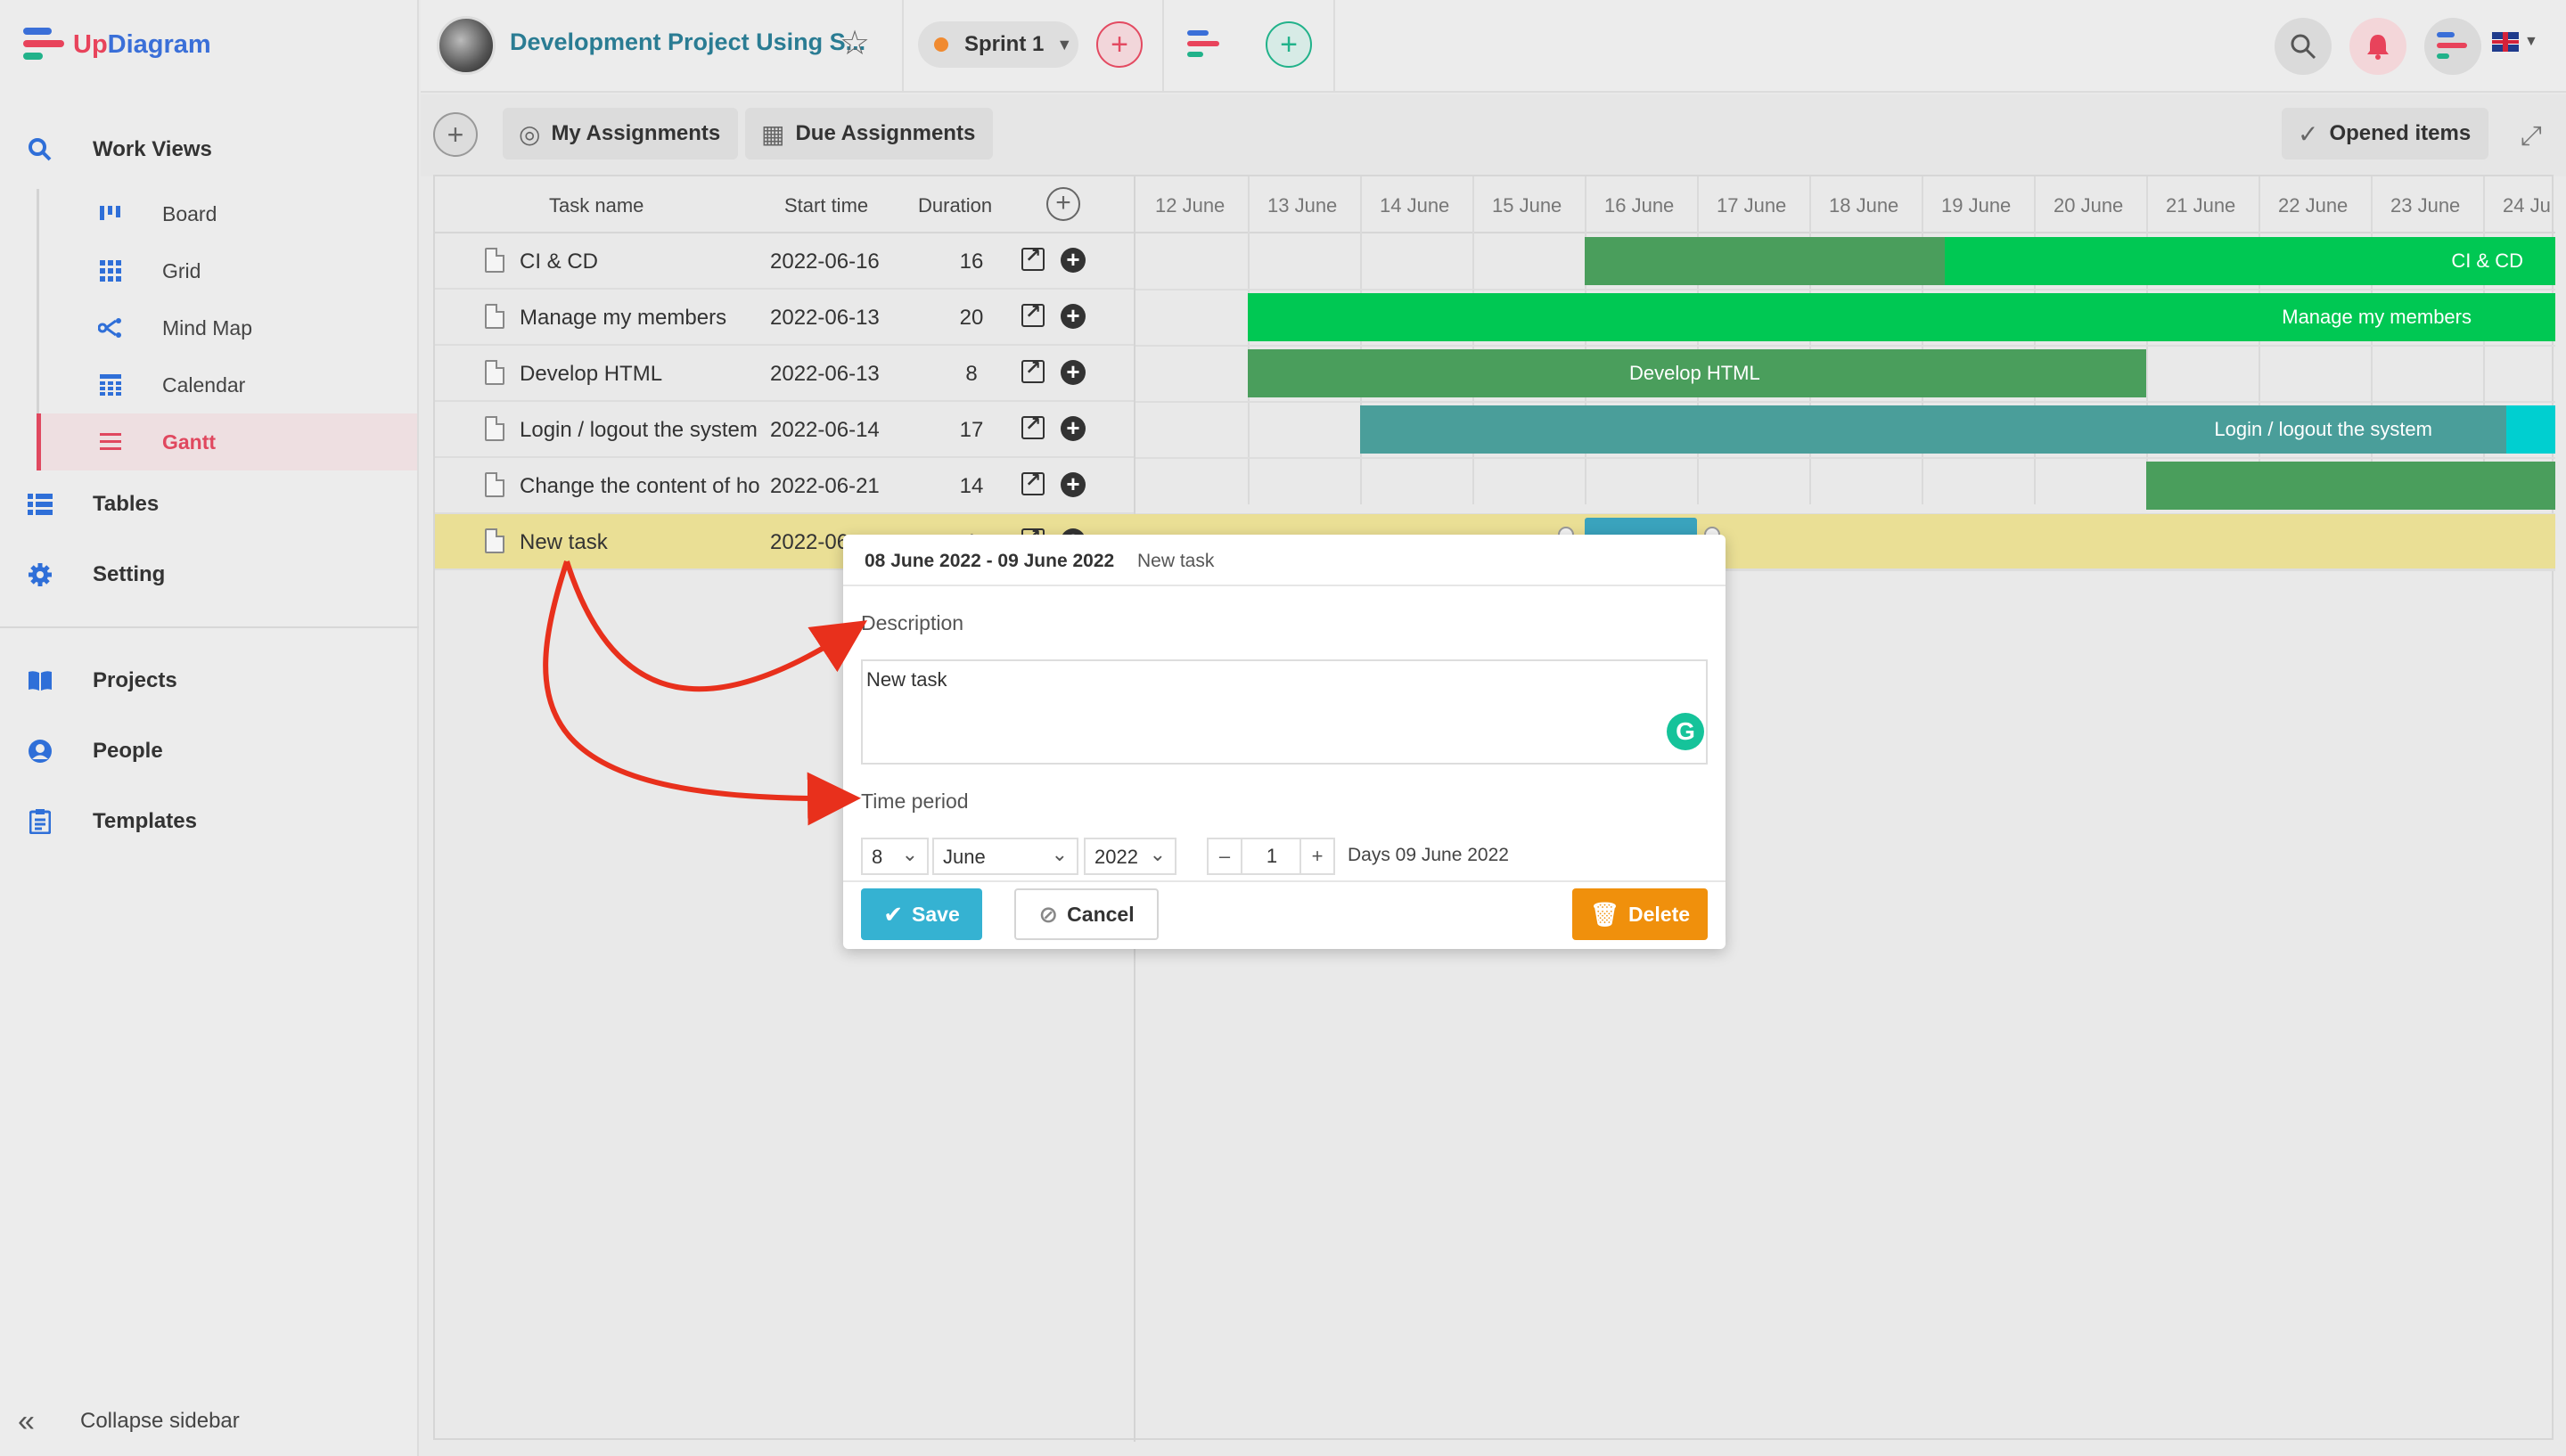  What do you see at coordinates (971, 261) in the screenshot?
I see `task-duration: 16` at bounding box center [971, 261].